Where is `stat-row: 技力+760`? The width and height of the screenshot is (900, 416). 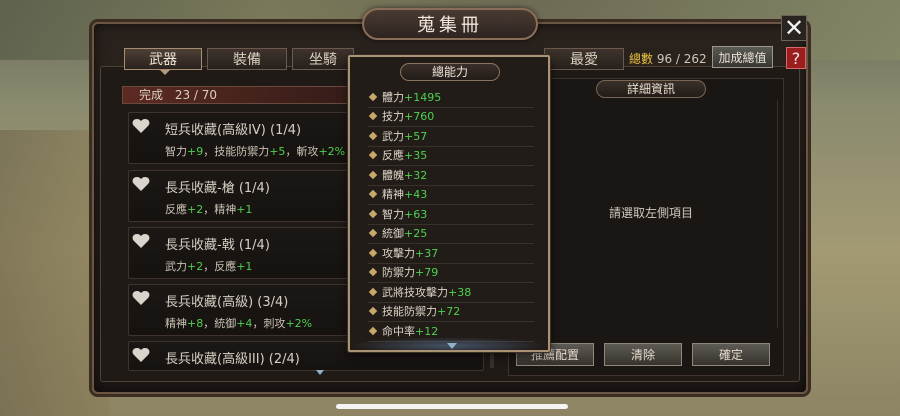 stat-row: 技力+760 is located at coordinates (451, 117).